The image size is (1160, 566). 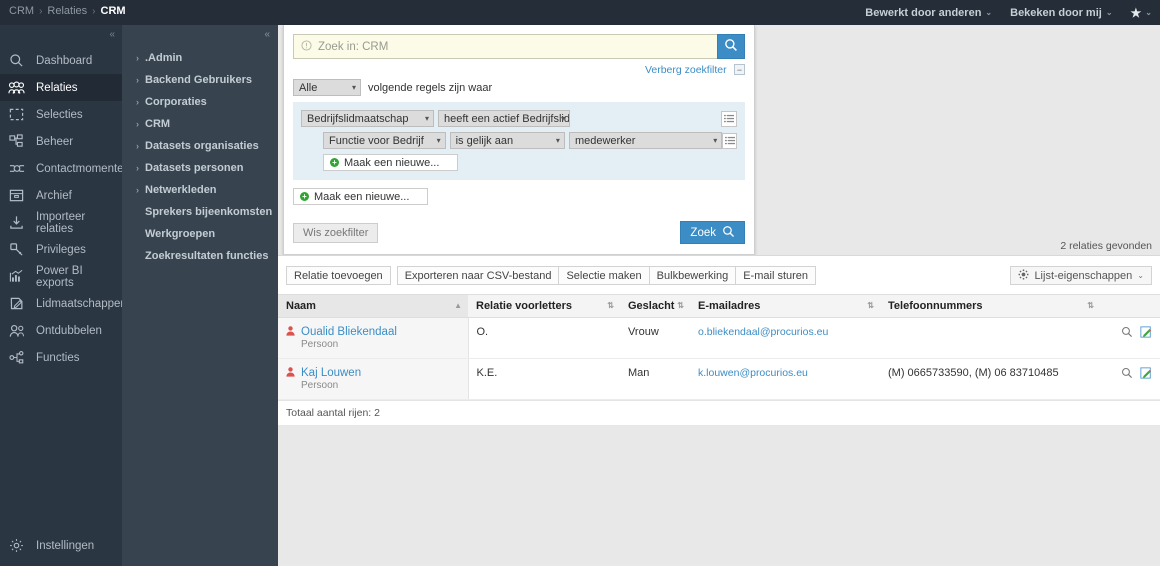 I want to click on sidebar-item-lidmaatschappen: Lidmaatschappen, so click(x=63, y=303).